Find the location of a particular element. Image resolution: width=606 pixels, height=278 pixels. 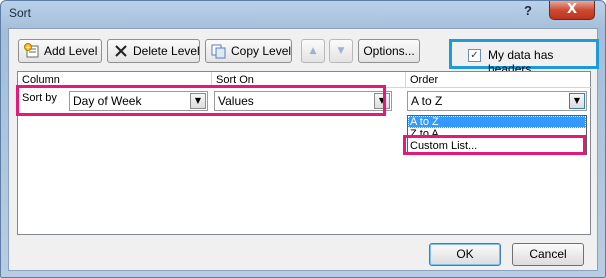

column-select: Day of Week ▼ is located at coordinates (138, 101).